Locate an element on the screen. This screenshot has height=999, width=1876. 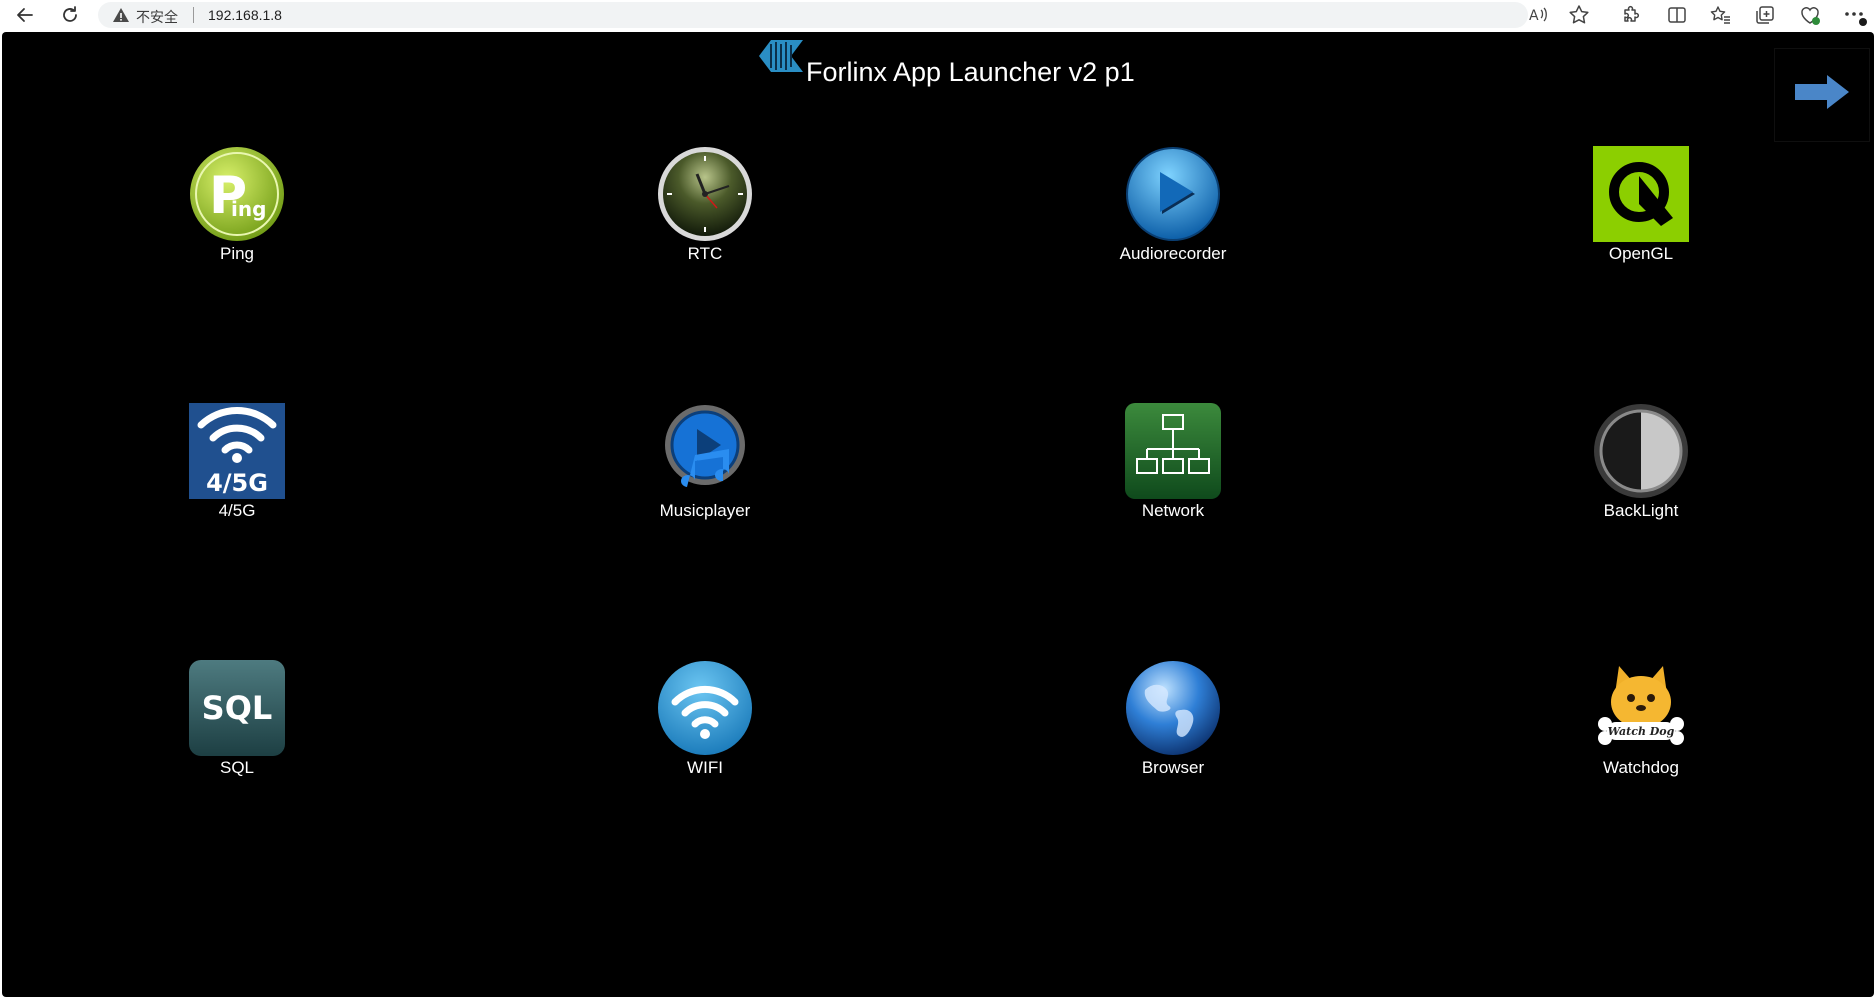
music-player-icon is located at coordinates (705, 451).